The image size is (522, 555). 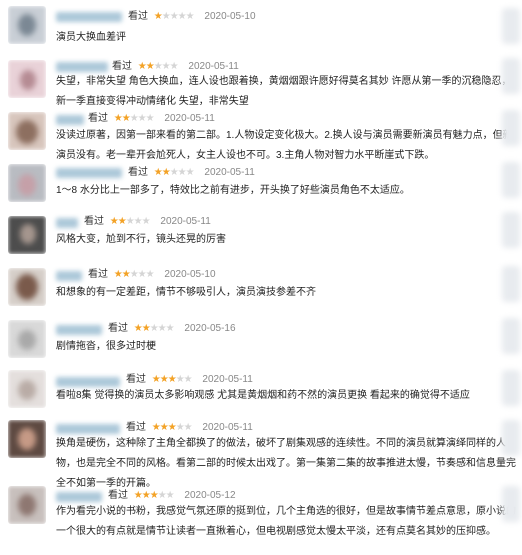 I want to click on review-meta: 看过 ★★★★★ 2020-05-16, so click(x=172, y=329).